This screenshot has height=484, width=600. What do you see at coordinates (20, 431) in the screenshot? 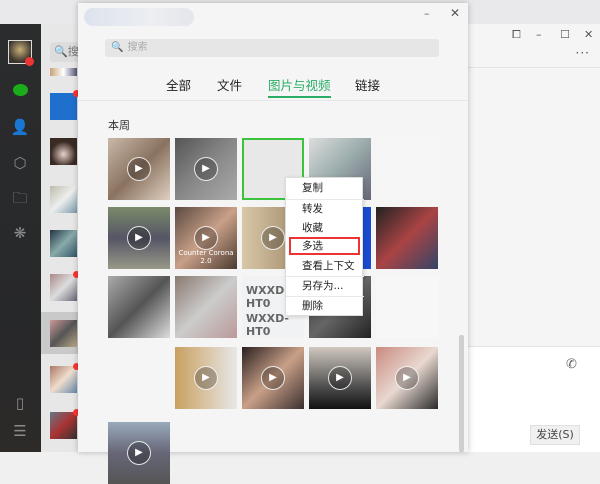
I see `menu-icon: ☰` at bounding box center [20, 431].